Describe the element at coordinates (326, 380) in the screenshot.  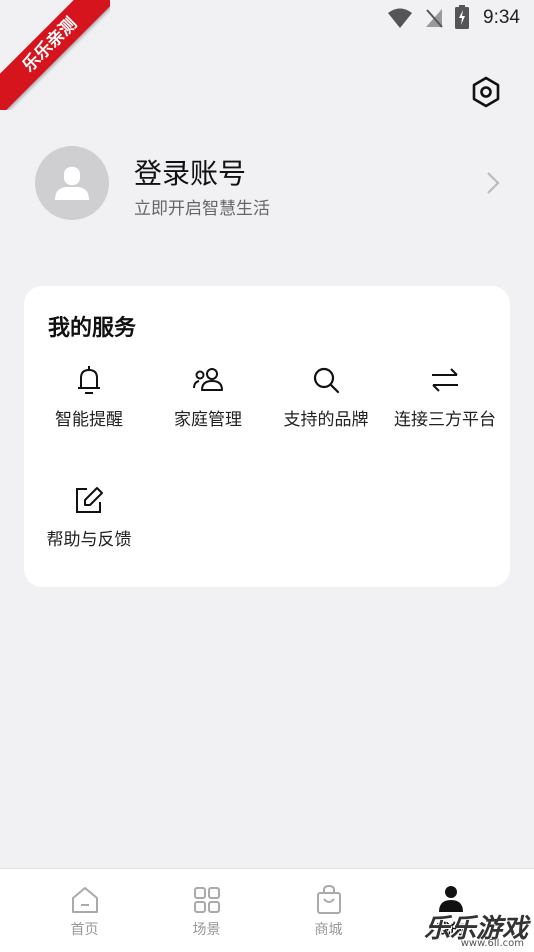
I see `search-icon` at that location.